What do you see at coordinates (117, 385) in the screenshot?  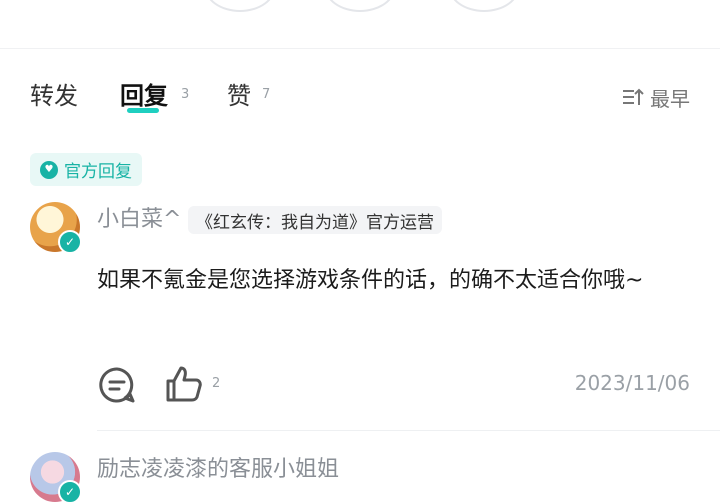 I see `comment-icon` at bounding box center [117, 385].